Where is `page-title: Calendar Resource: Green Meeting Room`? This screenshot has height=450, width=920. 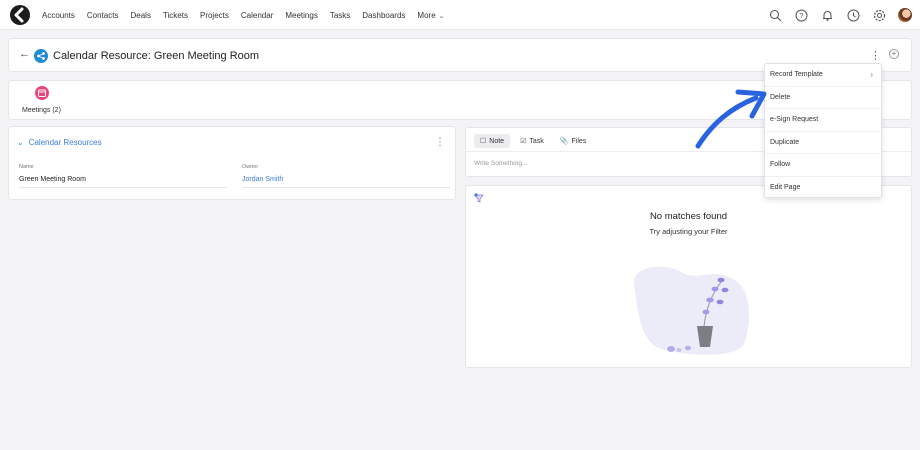 page-title: Calendar Resource: Green Meeting Room is located at coordinates (156, 56).